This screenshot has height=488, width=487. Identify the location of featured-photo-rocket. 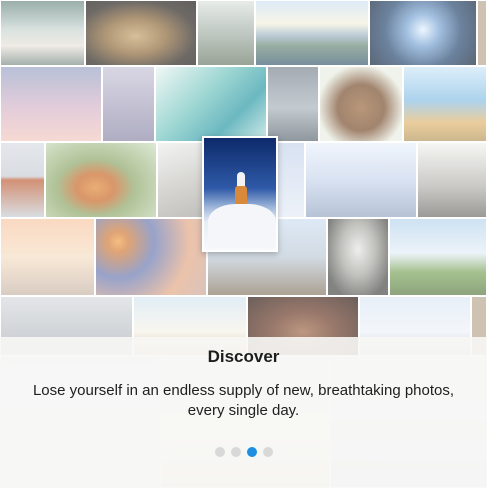
(240, 194).